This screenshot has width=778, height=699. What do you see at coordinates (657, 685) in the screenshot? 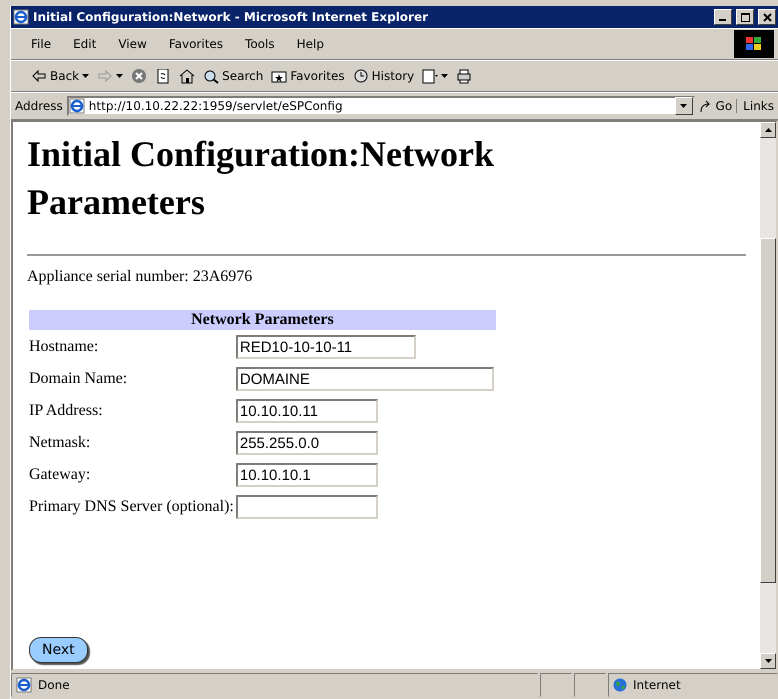
I see `zone-text: Internet` at bounding box center [657, 685].